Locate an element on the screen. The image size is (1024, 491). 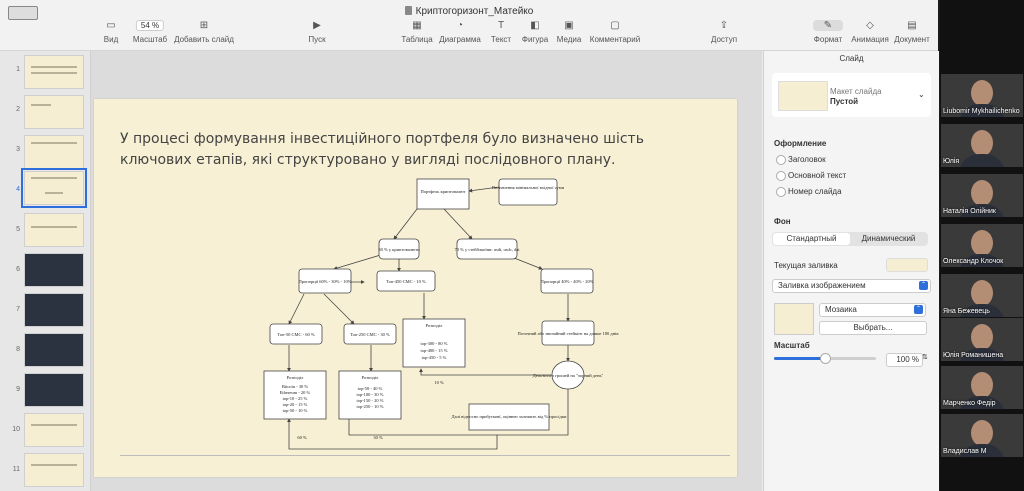
view-button: ▭ Вид is located at coordinates (111, 32).